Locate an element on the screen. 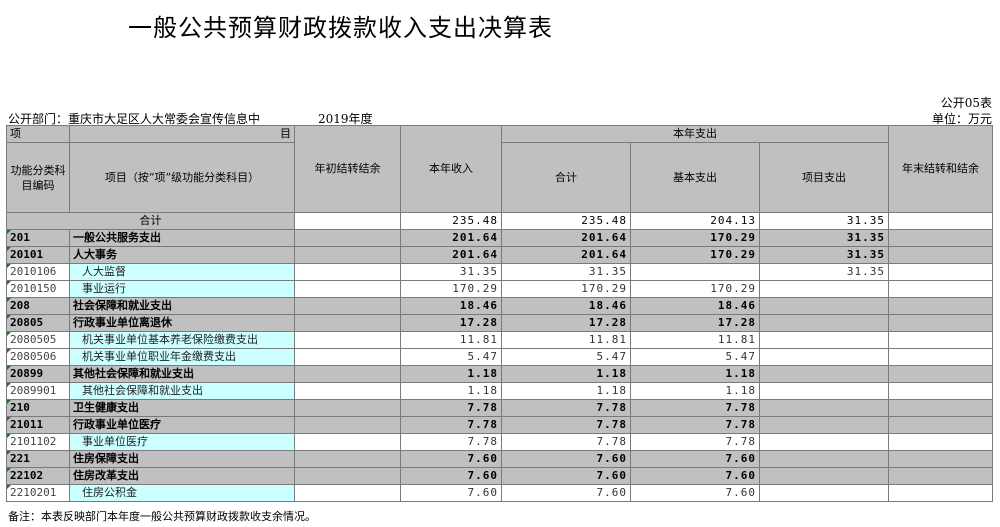 Image resolution: width=1000 pixels, height=527 pixels. row-total: 7.78 is located at coordinates (566, 442).